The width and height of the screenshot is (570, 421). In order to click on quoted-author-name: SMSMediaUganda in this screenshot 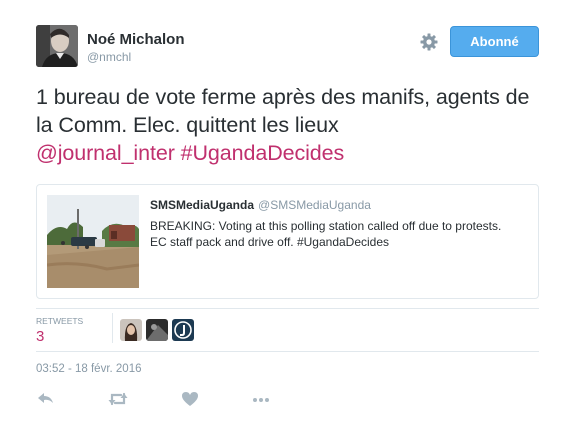, I will do `click(202, 205)`.